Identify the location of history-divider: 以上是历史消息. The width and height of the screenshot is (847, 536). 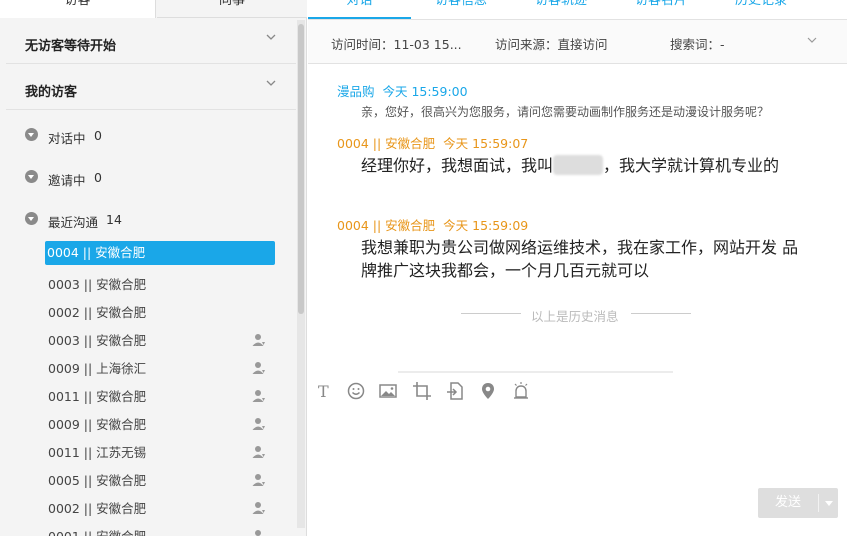
(577, 315).